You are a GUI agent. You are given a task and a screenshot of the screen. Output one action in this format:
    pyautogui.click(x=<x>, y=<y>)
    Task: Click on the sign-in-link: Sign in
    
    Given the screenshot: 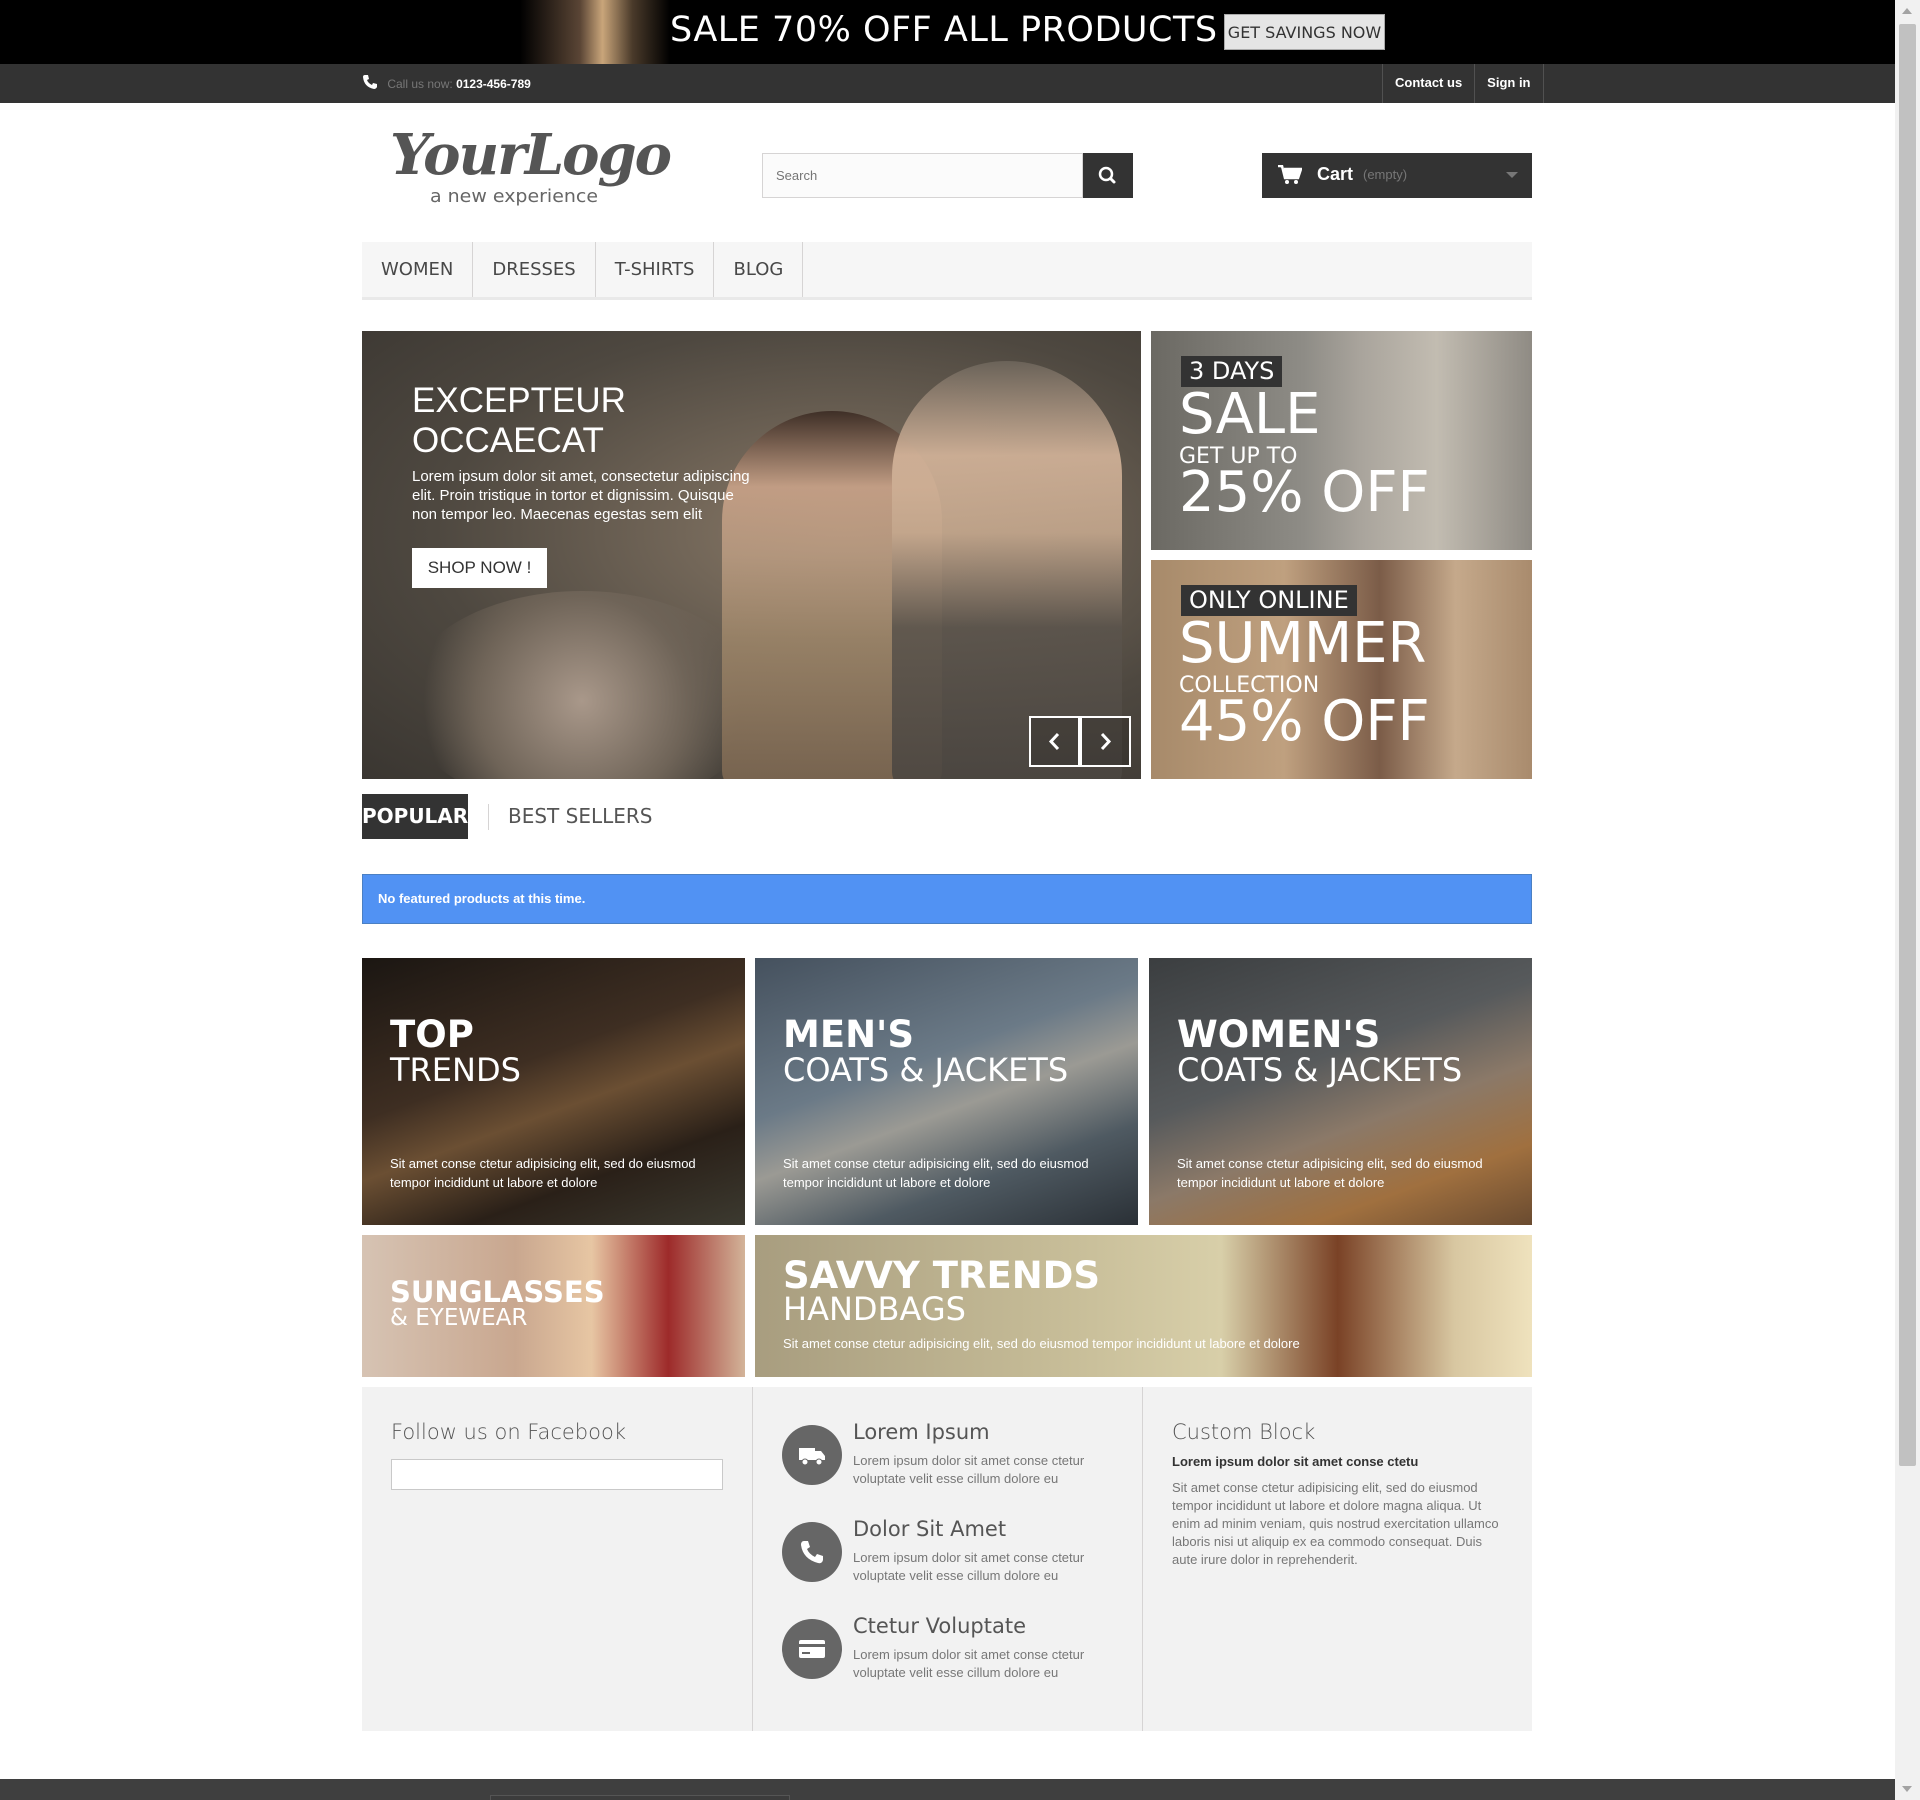 What is the action you would take?
    pyautogui.click(x=1509, y=83)
    